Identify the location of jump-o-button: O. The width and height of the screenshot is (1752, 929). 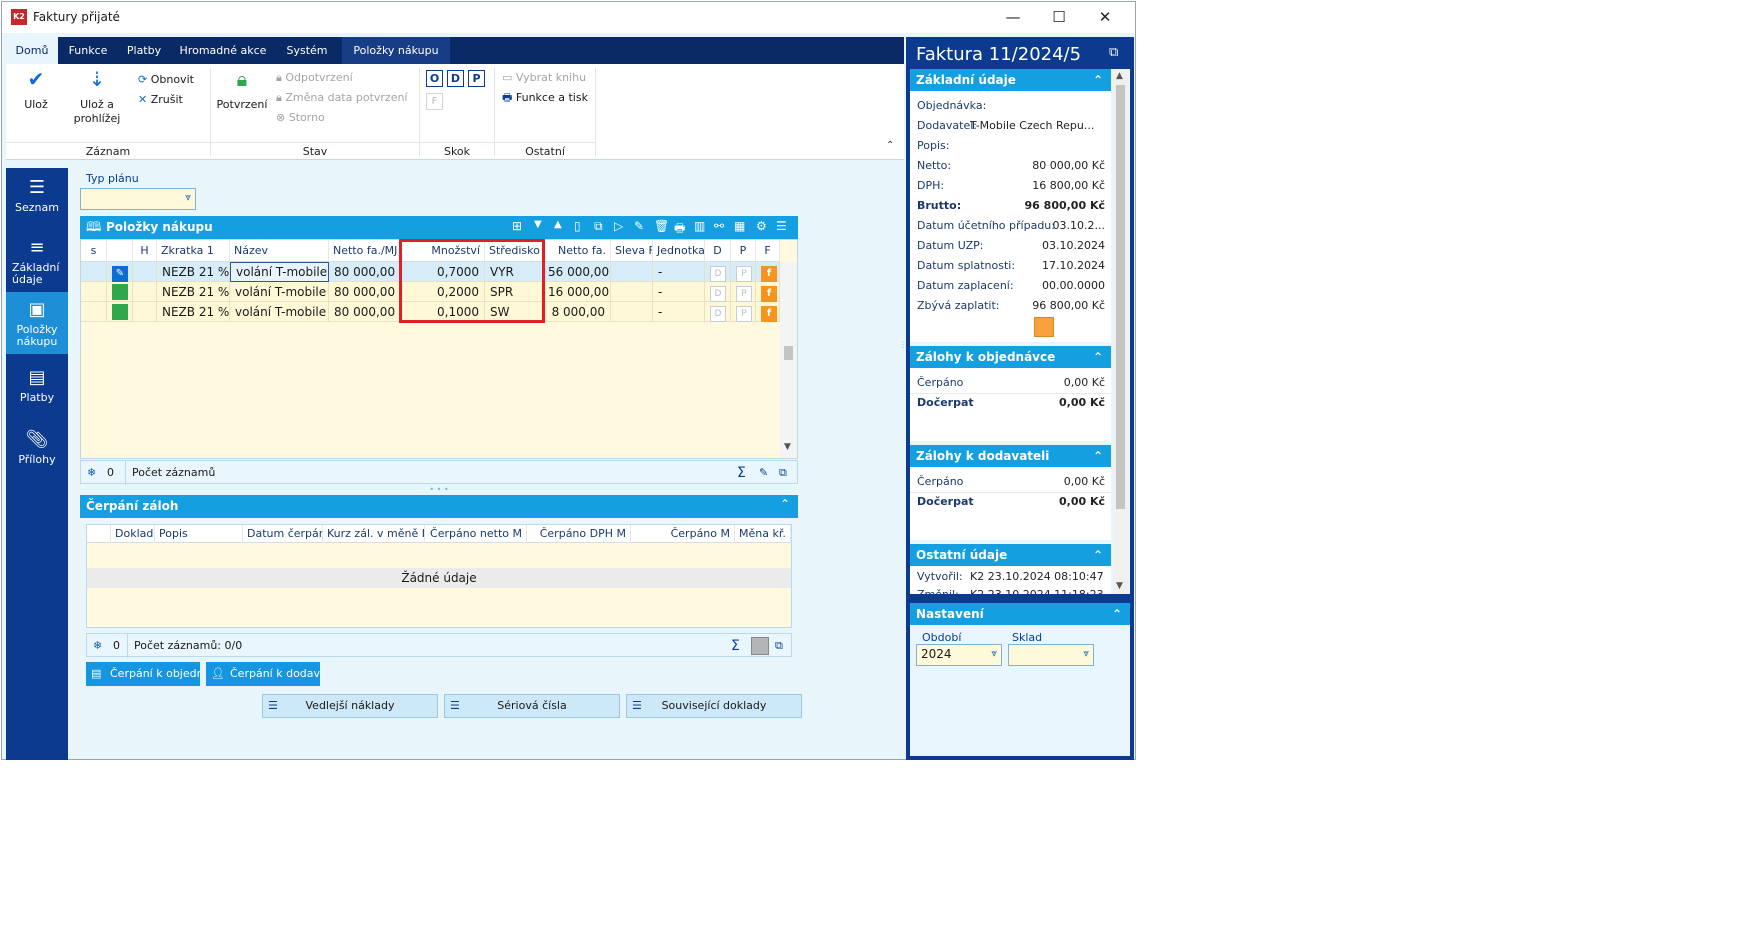
(434, 78).